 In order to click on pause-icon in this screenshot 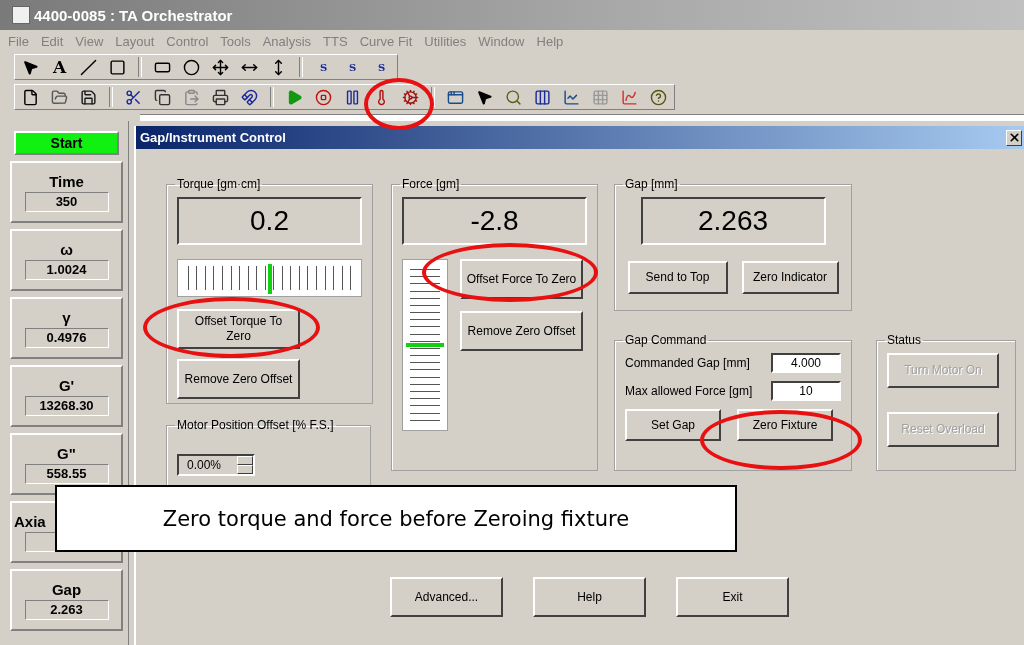, I will do `click(352, 97)`.